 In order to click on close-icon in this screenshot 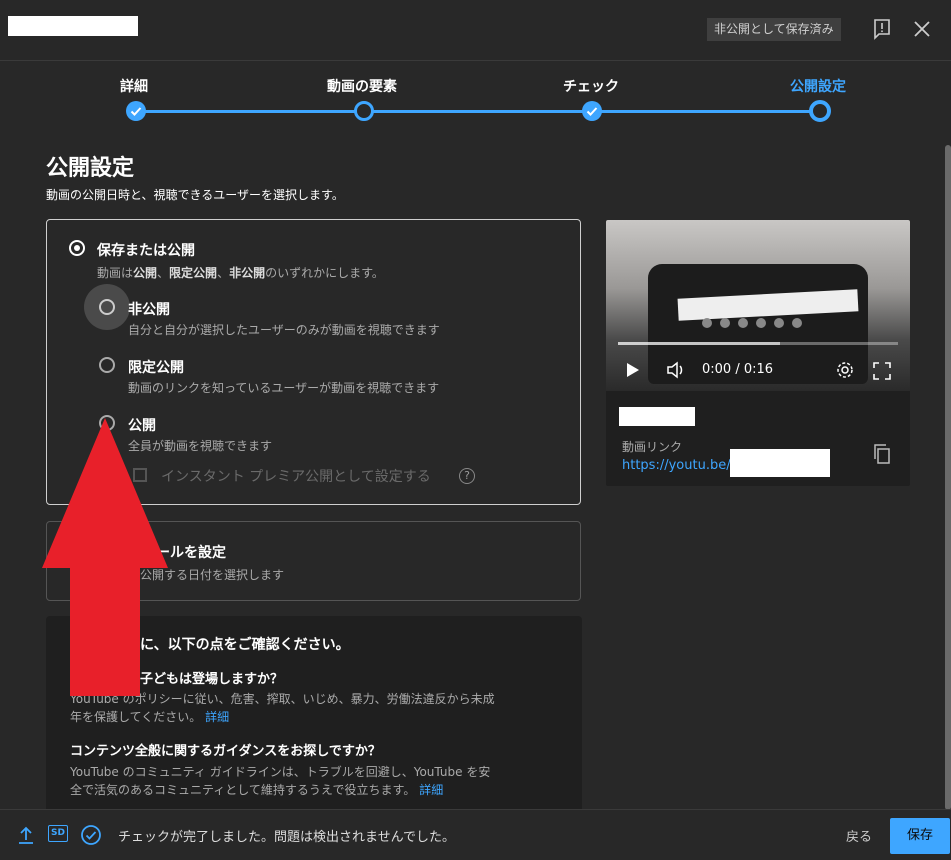, I will do `click(922, 29)`.